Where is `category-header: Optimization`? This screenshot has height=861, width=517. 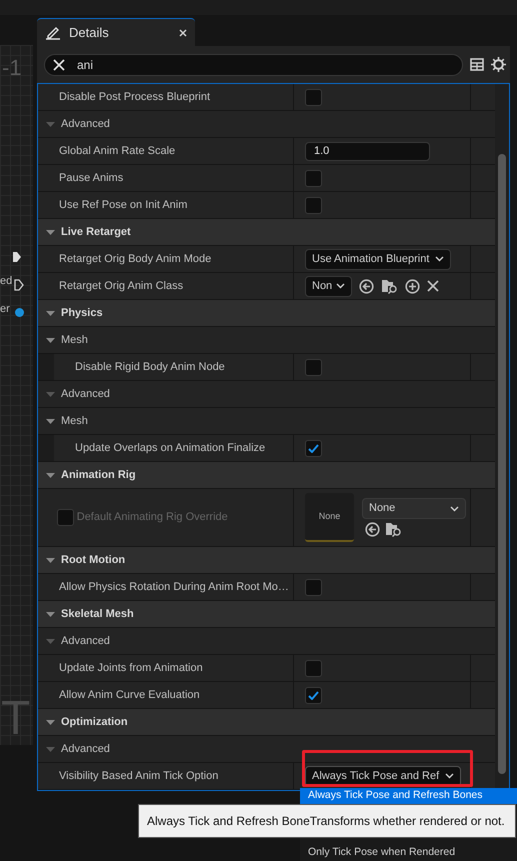
category-header: Optimization is located at coordinates (94, 722).